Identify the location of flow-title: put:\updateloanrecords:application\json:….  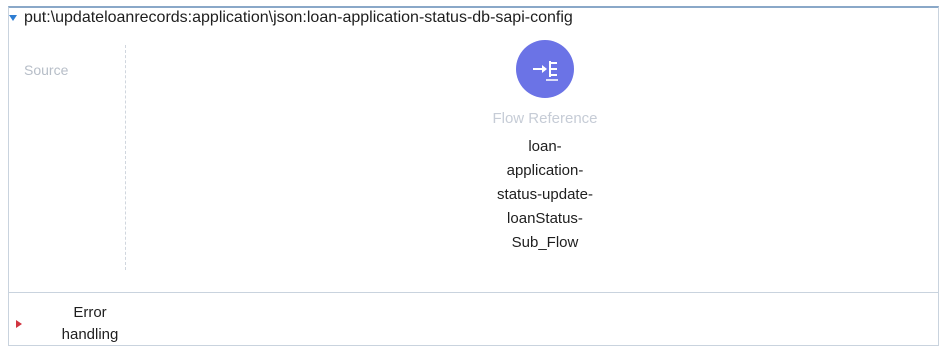
(298, 18).